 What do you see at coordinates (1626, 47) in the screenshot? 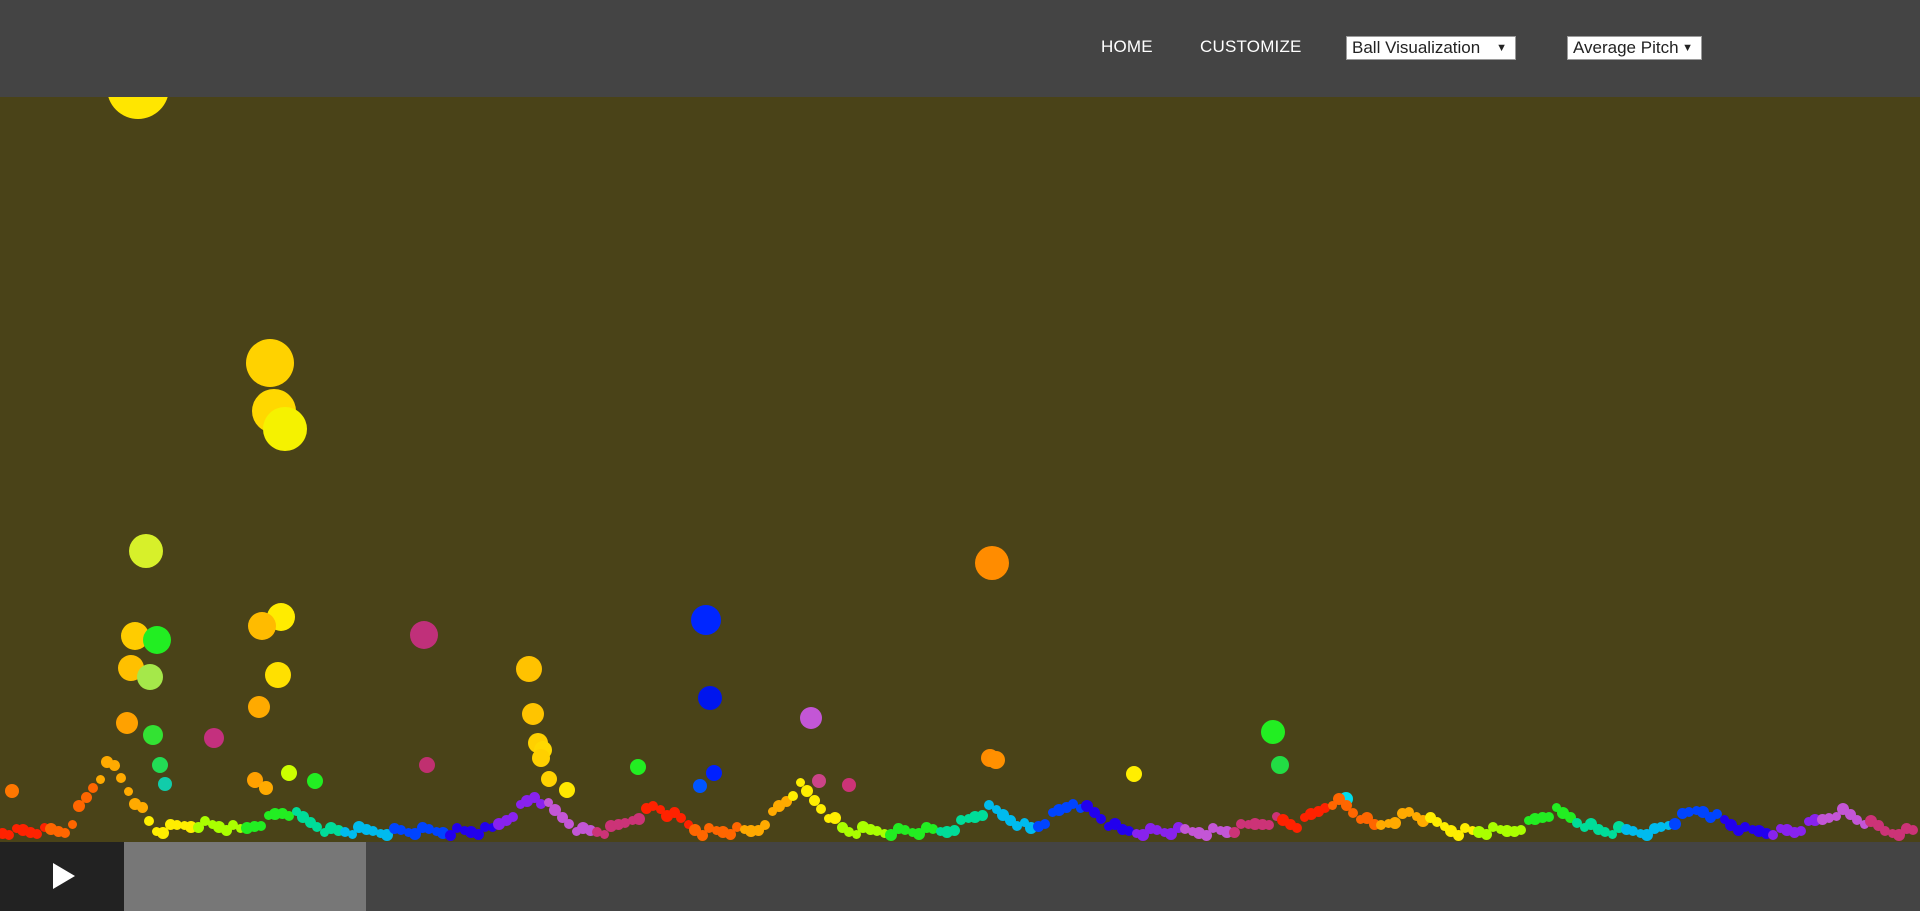
I see `metric-select-value: Average Pitch` at bounding box center [1626, 47].